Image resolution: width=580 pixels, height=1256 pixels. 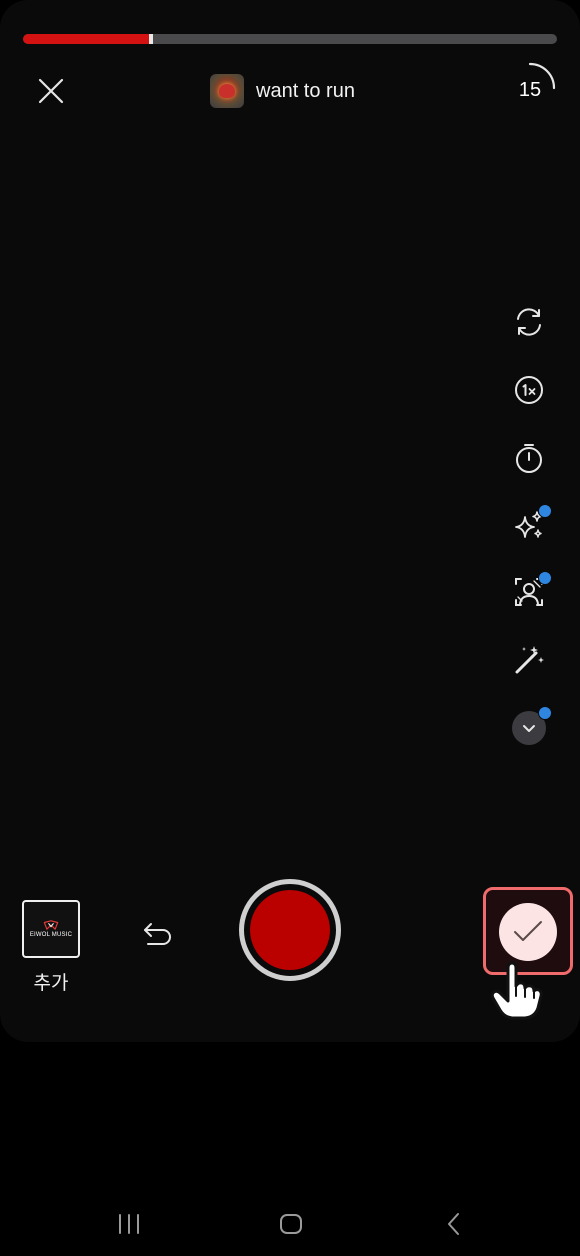 I want to click on duration-label: 15, so click(x=530, y=89).